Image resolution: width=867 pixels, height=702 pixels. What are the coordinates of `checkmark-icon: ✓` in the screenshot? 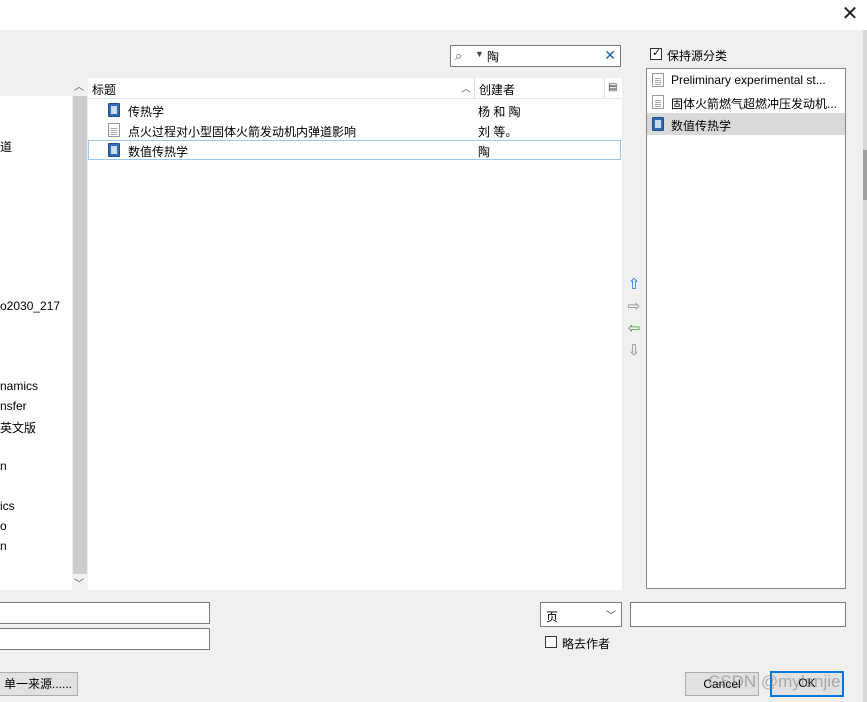 It's located at (657, 53).